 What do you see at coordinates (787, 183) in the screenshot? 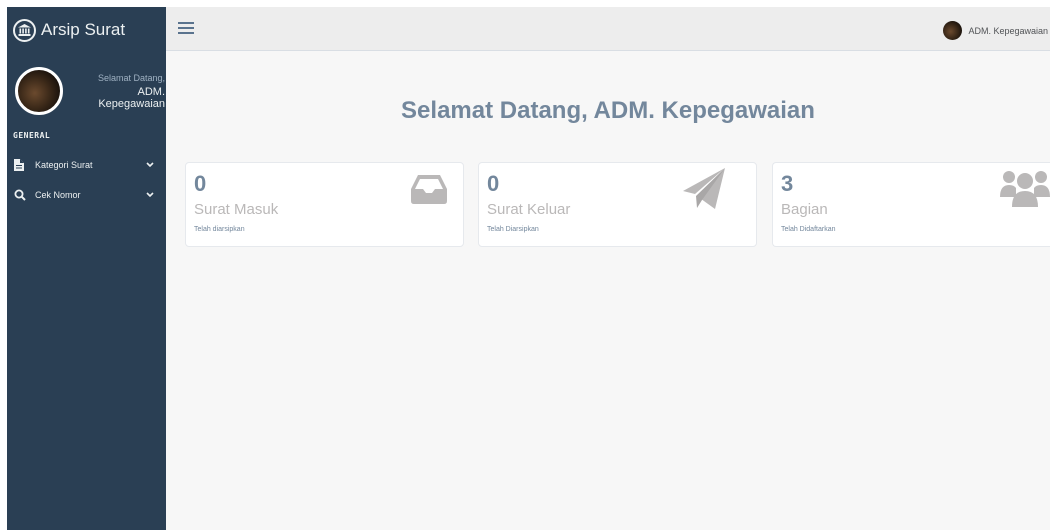
I see `tile-count: 3` at bounding box center [787, 183].